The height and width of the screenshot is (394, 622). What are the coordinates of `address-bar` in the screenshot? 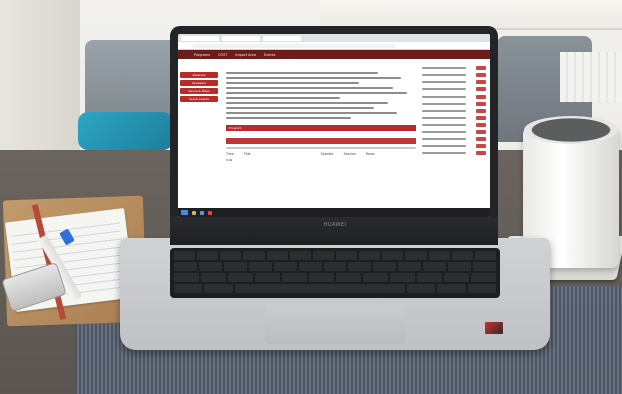 It's located at (334, 46).